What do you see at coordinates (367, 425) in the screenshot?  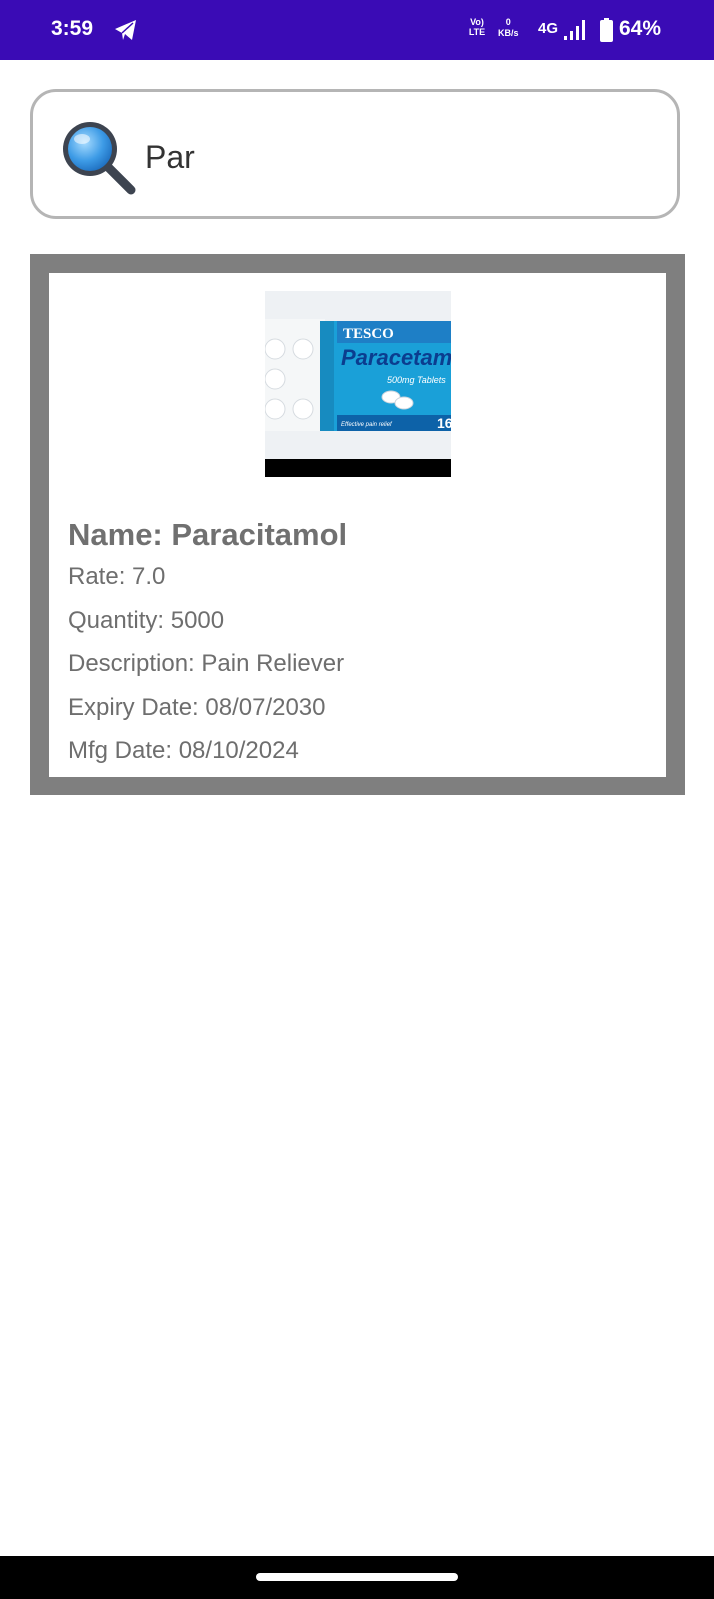 I see `box-tagline-text: Effective pain relief` at bounding box center [367, 425].